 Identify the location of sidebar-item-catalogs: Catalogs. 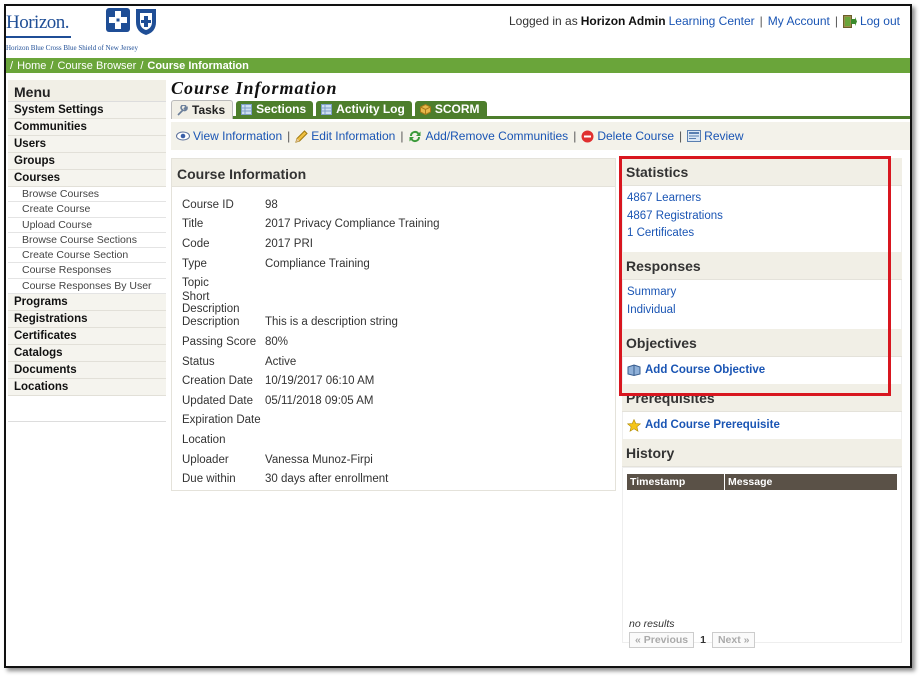
(87, 354).